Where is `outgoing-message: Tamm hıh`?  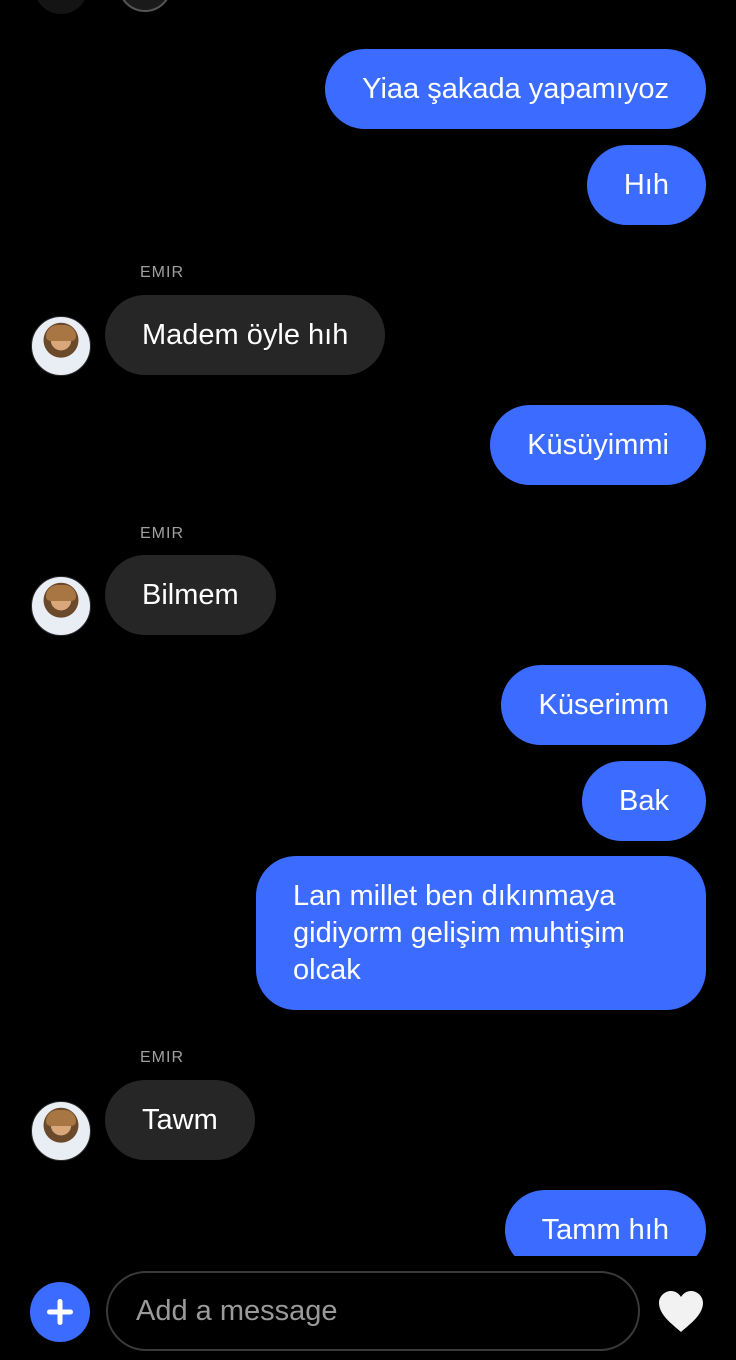 outgoing-message: Tamm hıh is located at coordinates (605, 1223).